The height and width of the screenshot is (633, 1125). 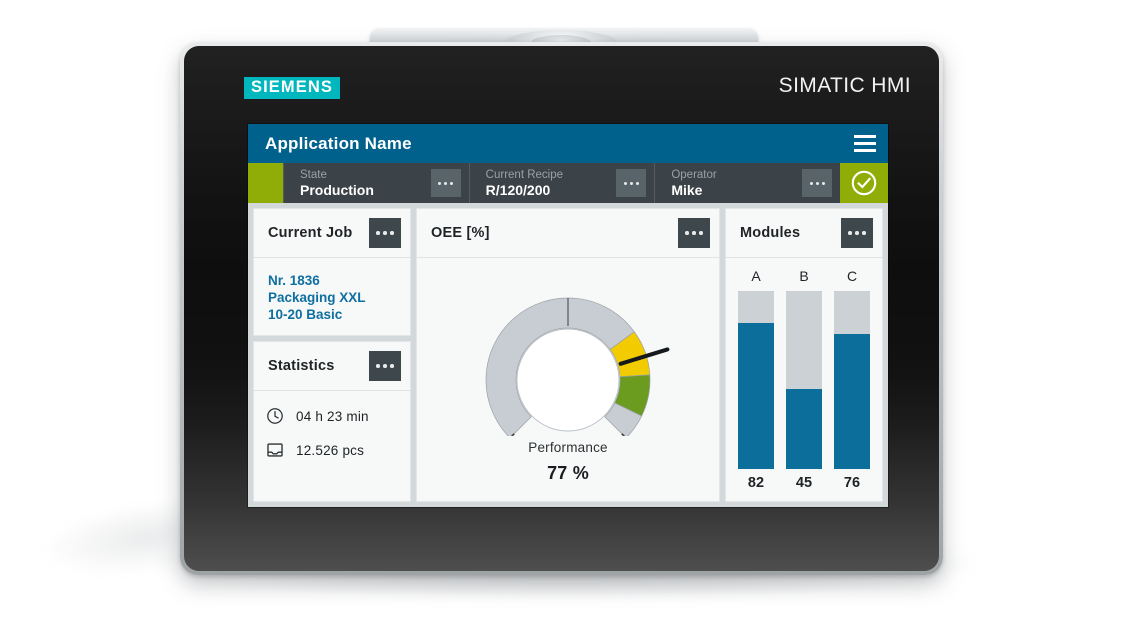 I want to click on right-column: Modules A B C 82 45 76, so click(x=804, y=355).